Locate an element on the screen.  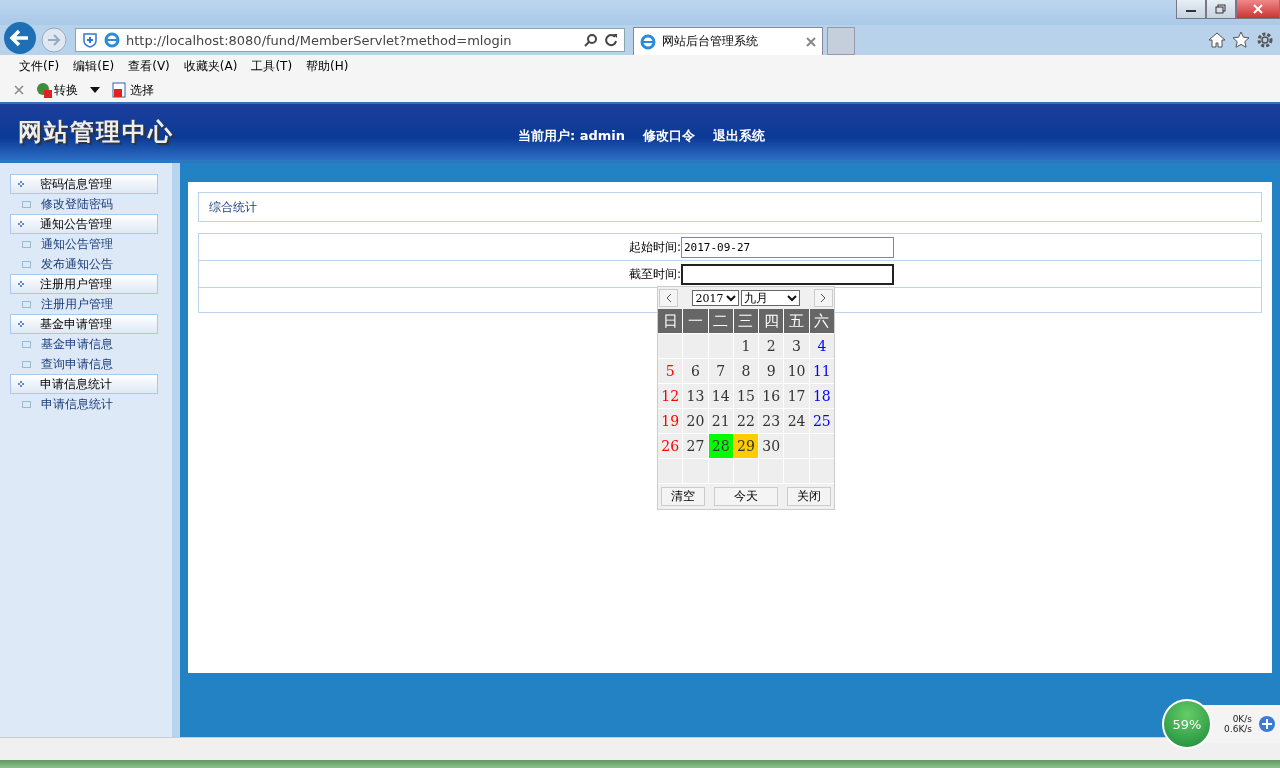
home-icon is located at coordinates (1217, 40).